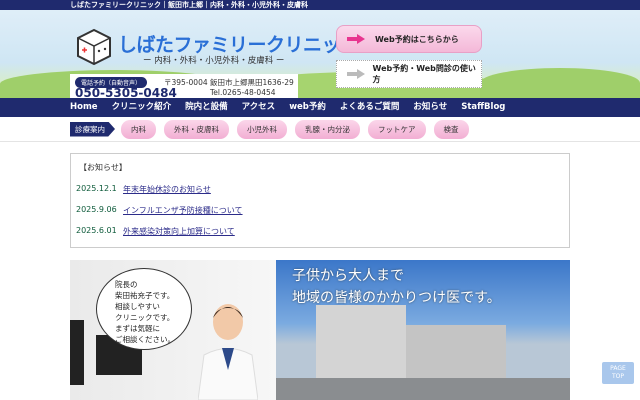 The image size is (640, 400). I want to click on news-item: 2025.6.01 外来感染対策向上加算について, so click(155, 231).